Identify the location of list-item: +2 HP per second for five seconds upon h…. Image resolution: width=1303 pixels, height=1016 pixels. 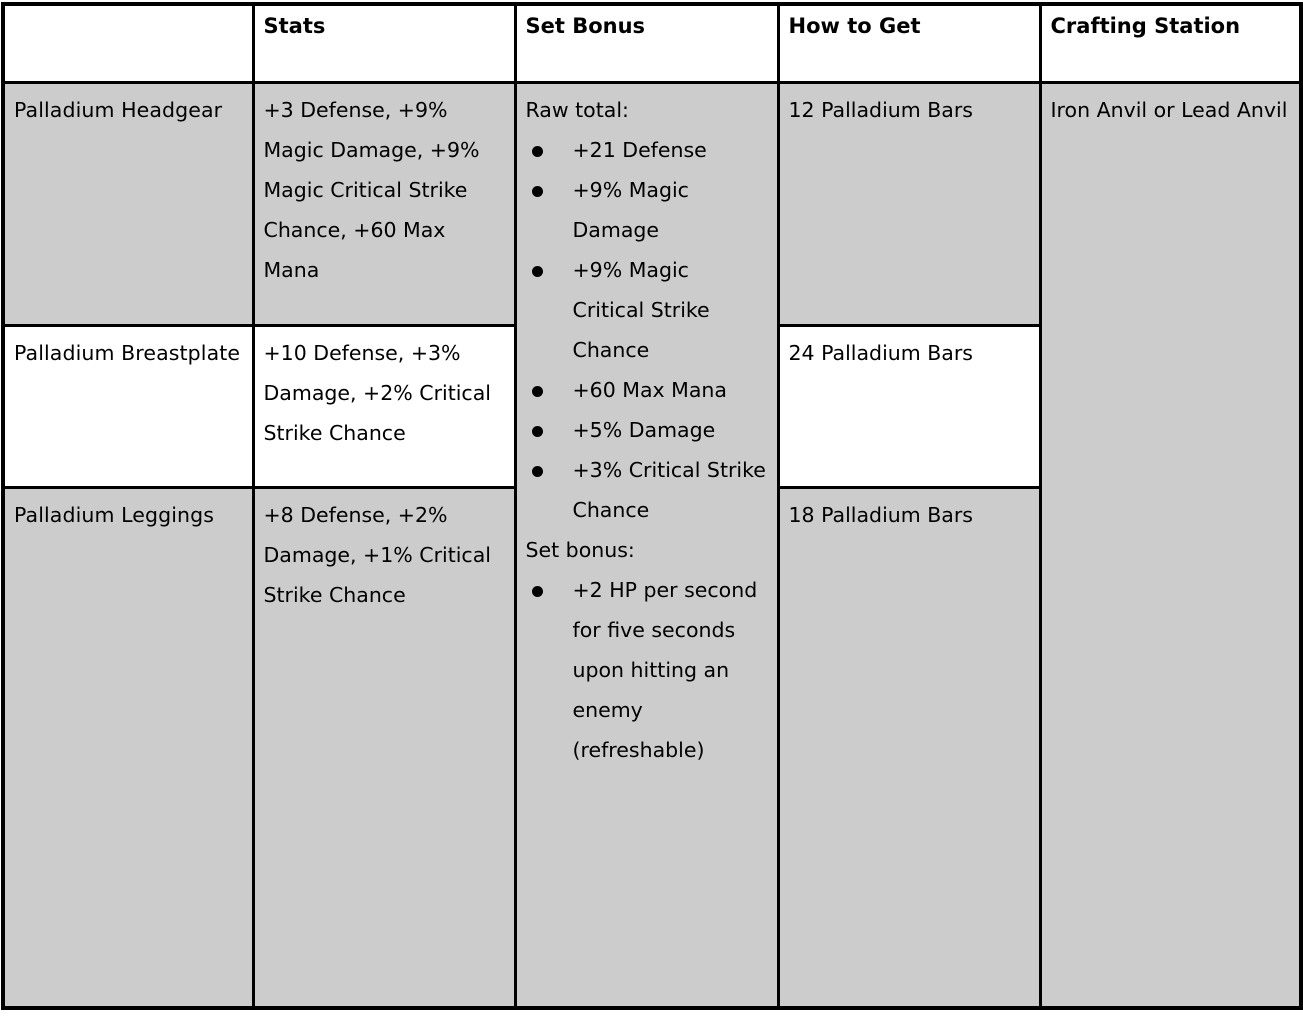
(646, 671).